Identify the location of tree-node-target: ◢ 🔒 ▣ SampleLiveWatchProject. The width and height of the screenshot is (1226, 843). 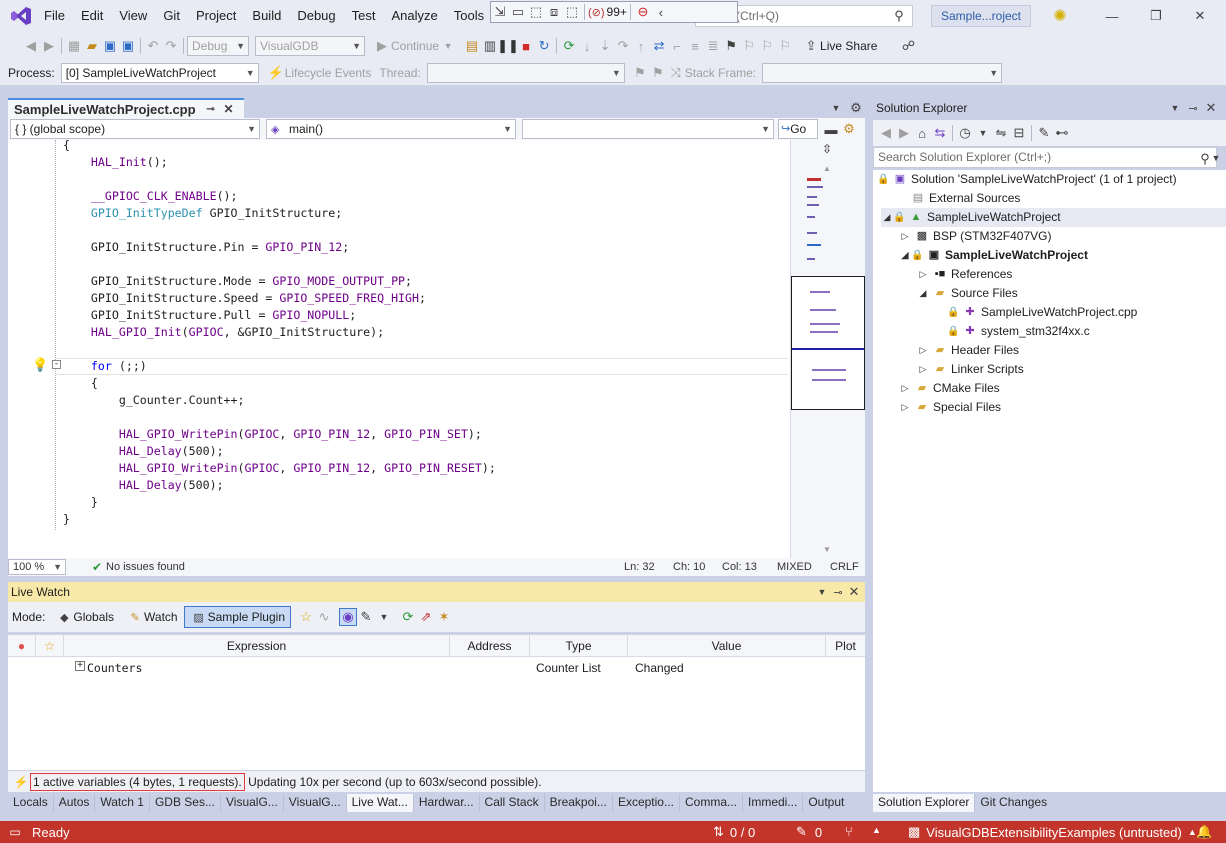
(993, 255).